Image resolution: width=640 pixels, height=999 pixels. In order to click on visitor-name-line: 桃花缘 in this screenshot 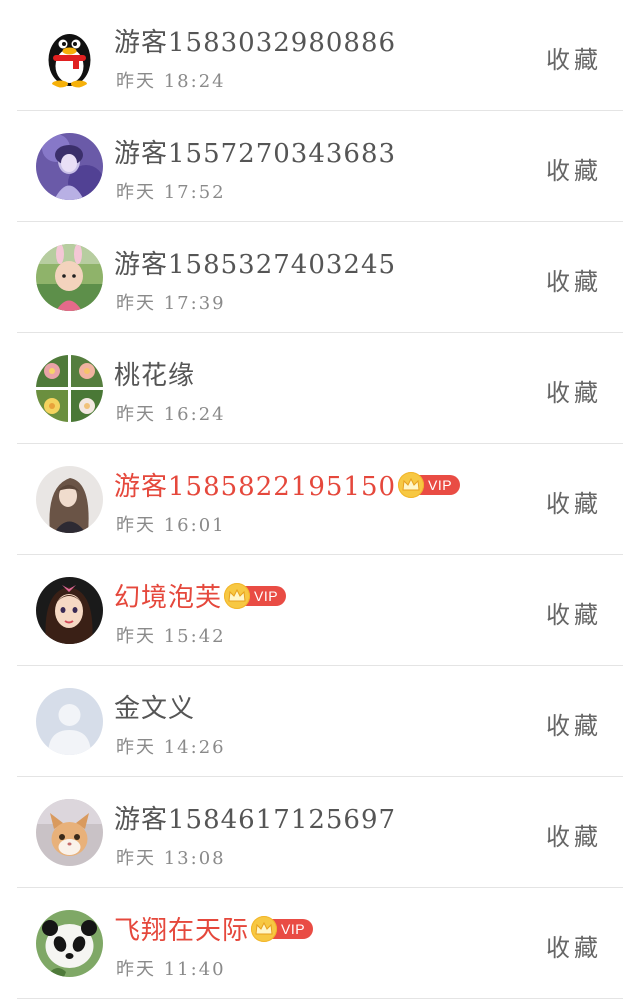, I will do `click(154, 373)`.